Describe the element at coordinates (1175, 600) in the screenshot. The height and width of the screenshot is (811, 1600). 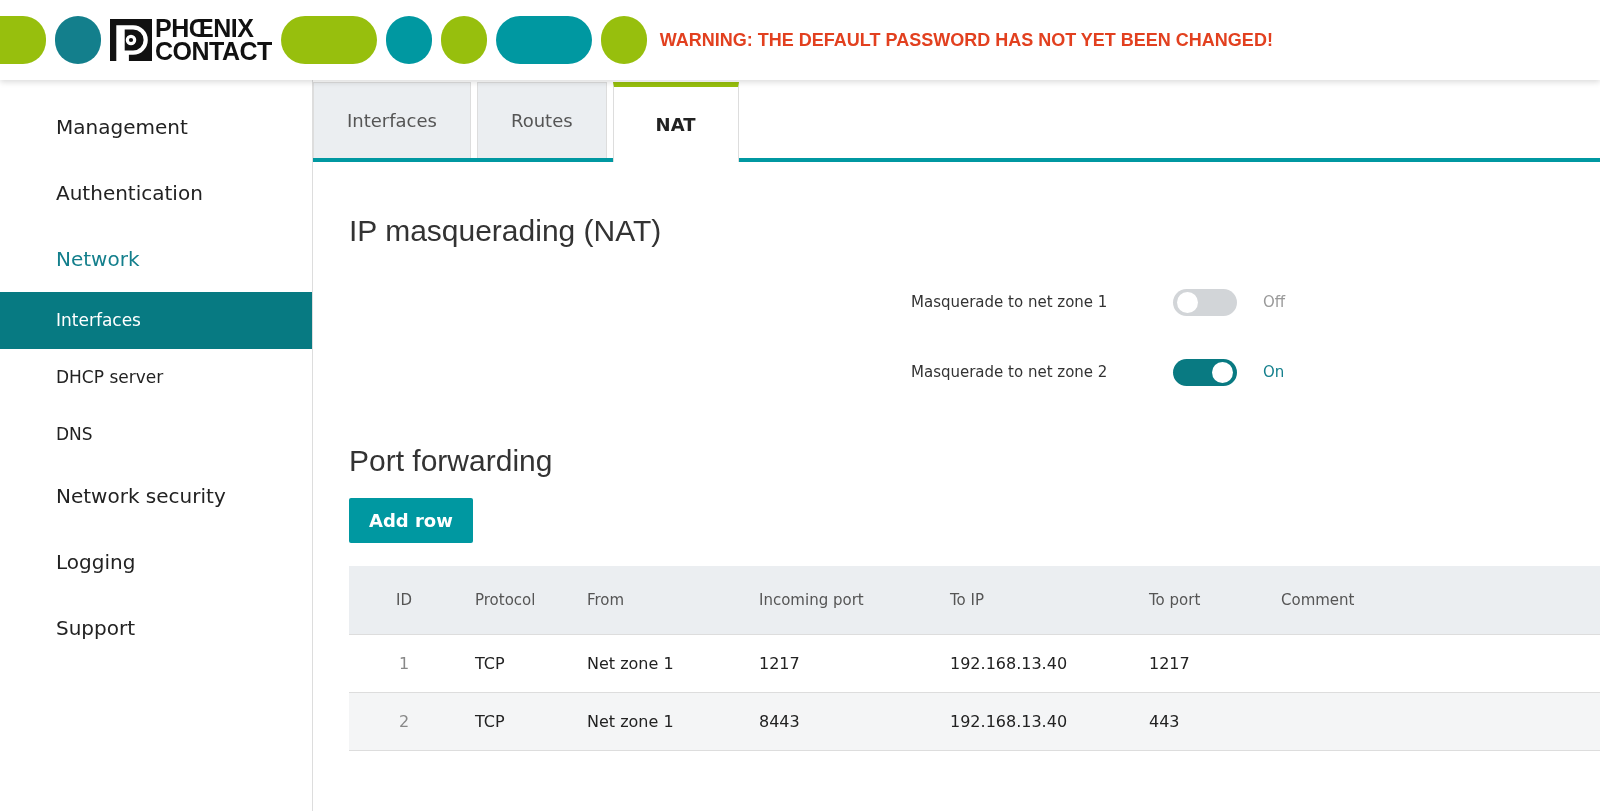
I see `column-header: To port` at that location.